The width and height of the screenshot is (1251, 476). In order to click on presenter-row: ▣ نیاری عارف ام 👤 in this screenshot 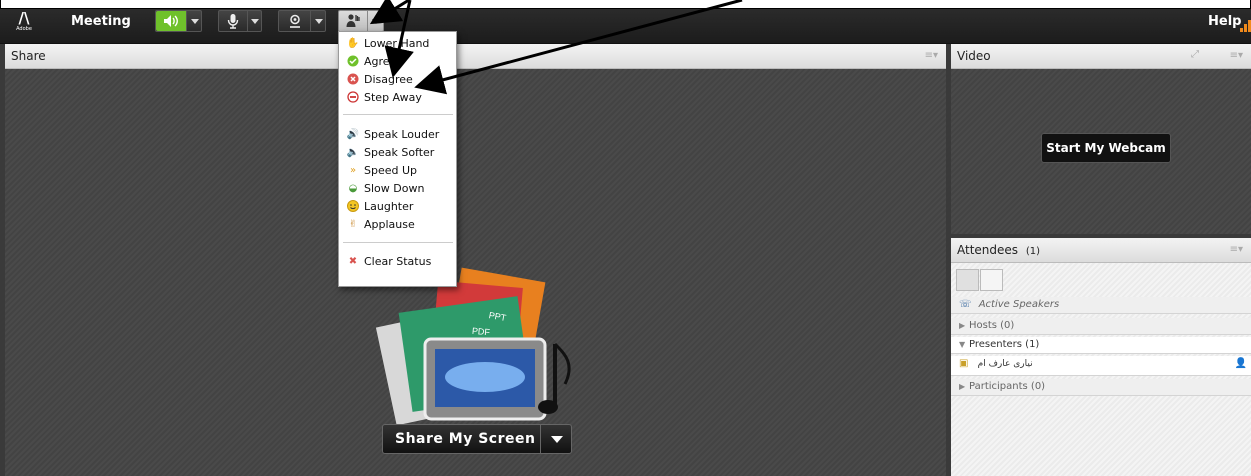, I will do `click(1101, 366)`.